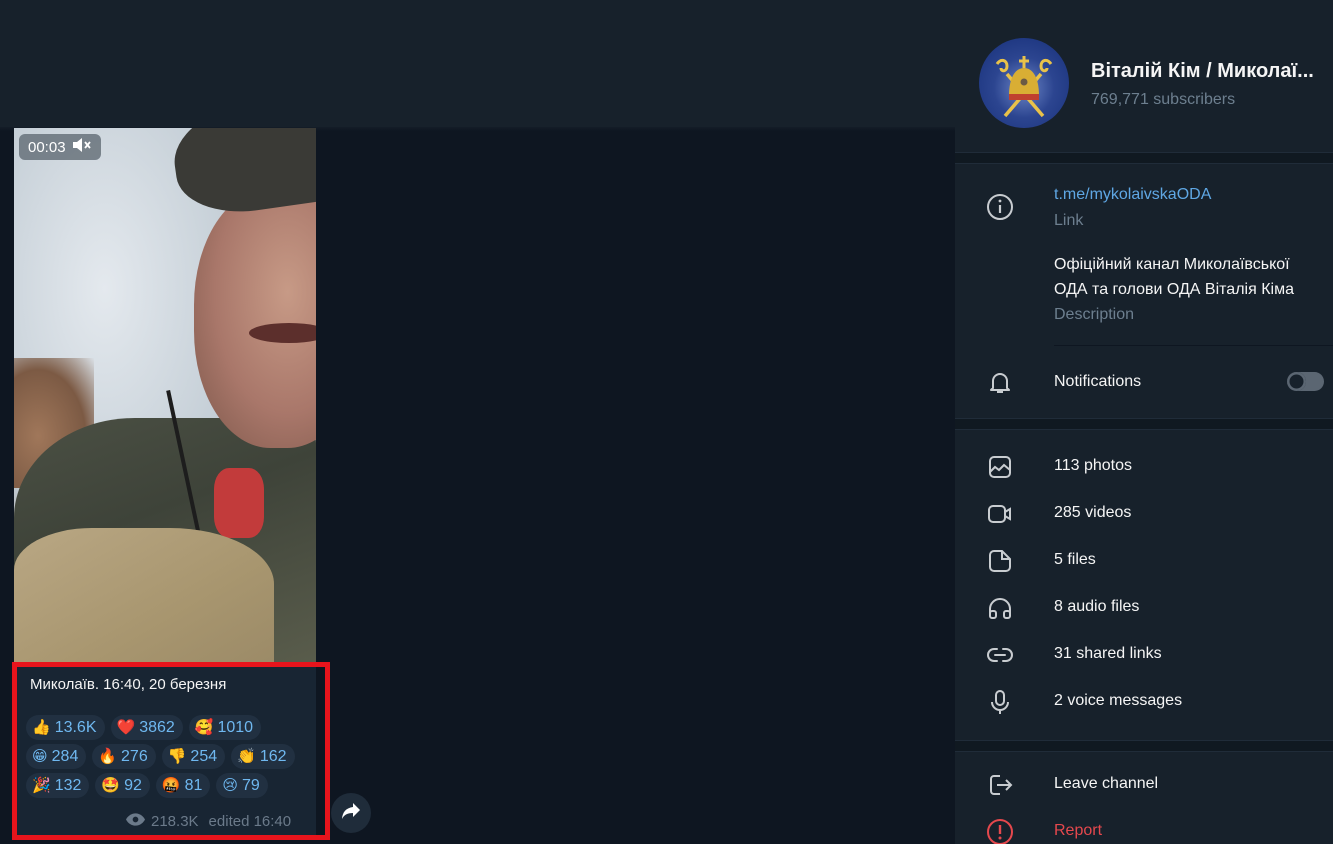 The image size is (1333, 844). I want to click on video-duration-badge: 00:03, so click(60, 147).